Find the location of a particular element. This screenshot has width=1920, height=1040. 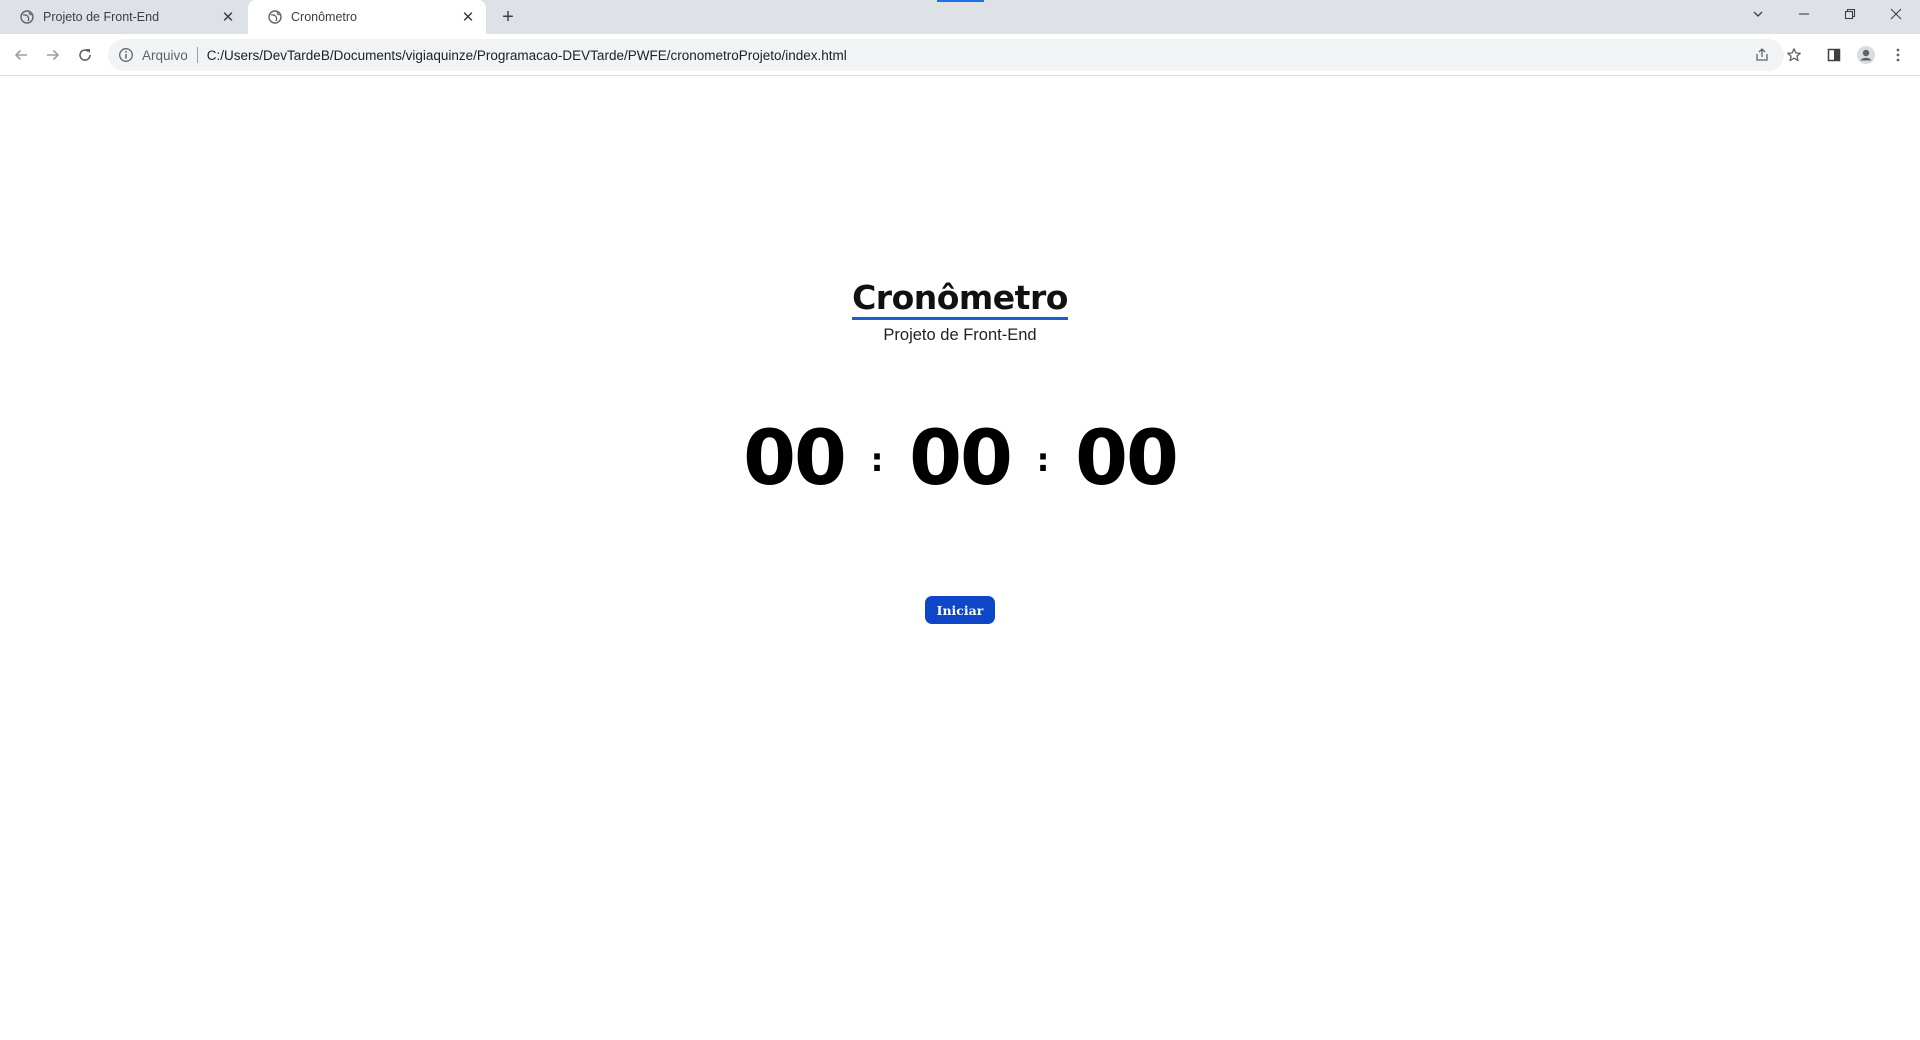

stopwatch-display: 00 : 00 : 00 is located at coordinates (960, 457).